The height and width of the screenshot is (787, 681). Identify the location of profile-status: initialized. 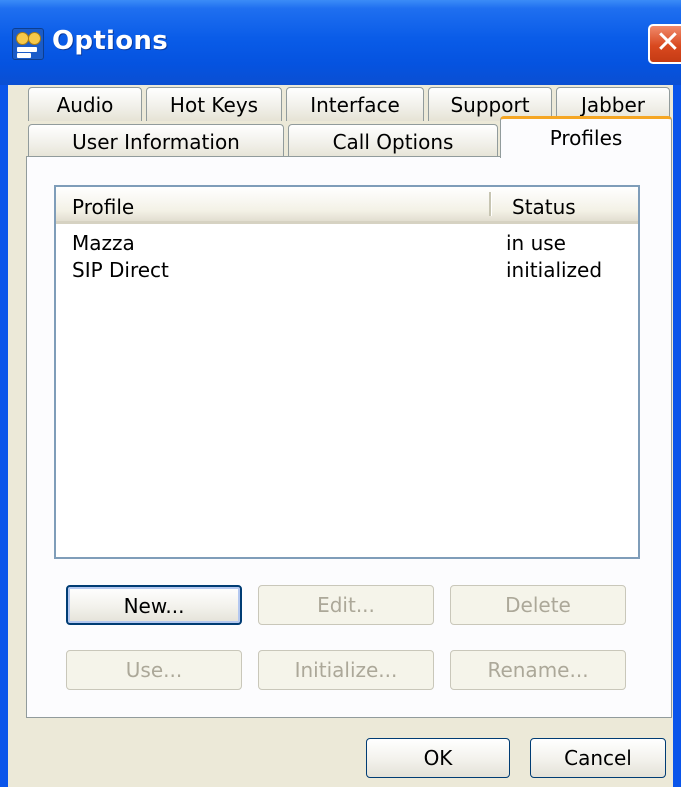
(554, 270).